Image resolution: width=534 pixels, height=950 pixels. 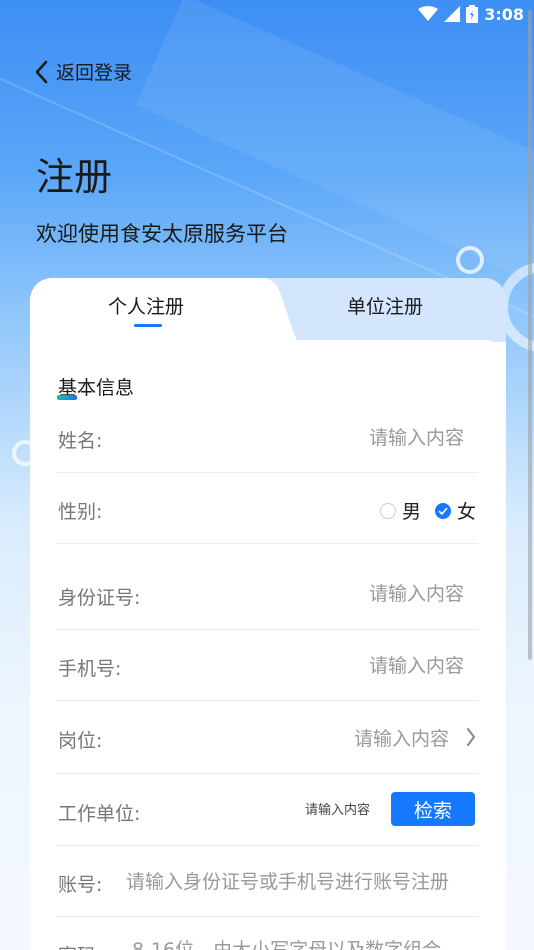 What do you see at coordinates (267, 933) in the screenshot?
I see `form-row-password: 密码: 8-16位，由大小写字母以及数字组合` at bounding box center [267, 933].